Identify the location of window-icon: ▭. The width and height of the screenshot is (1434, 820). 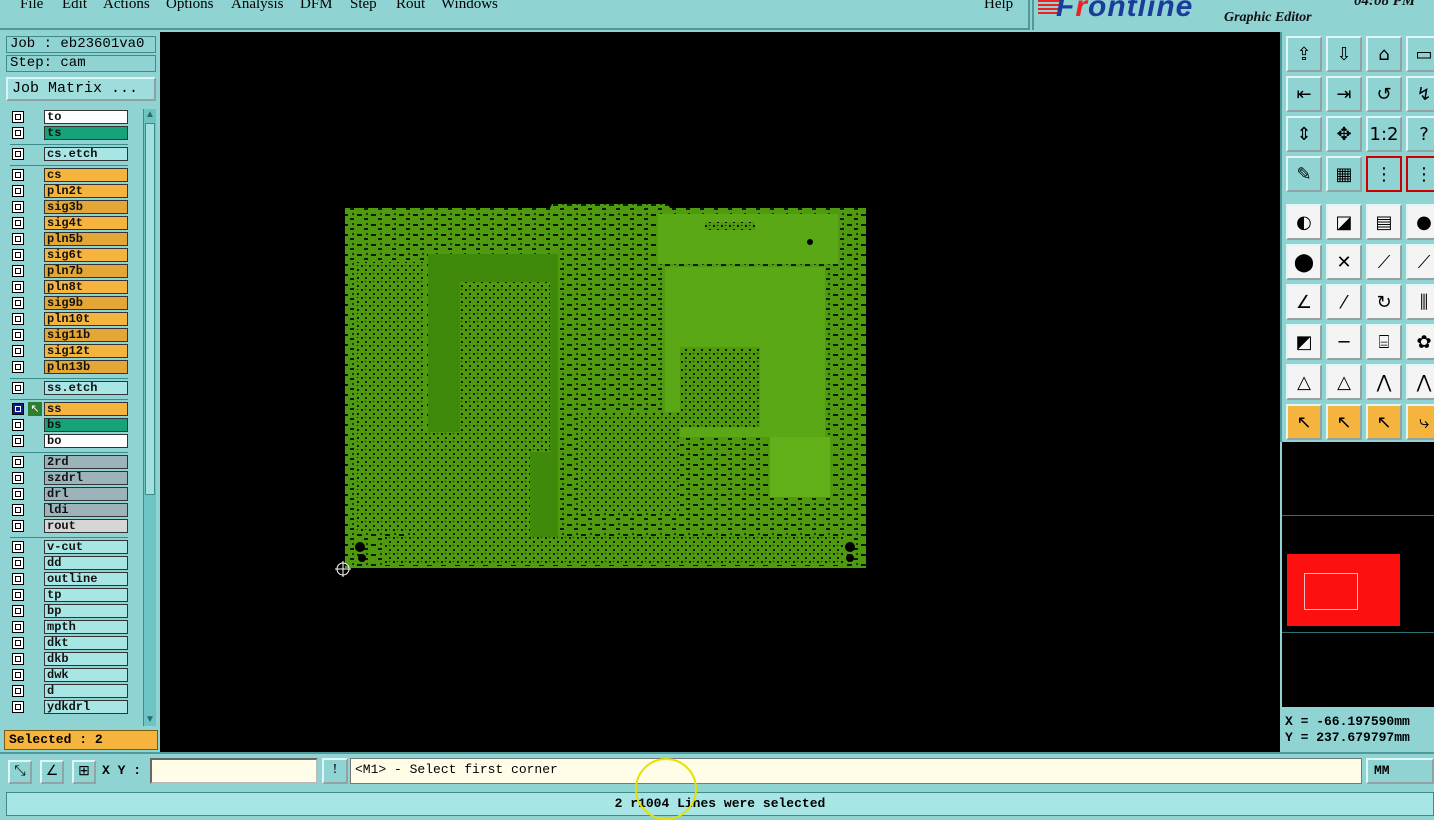
(1420, 54).